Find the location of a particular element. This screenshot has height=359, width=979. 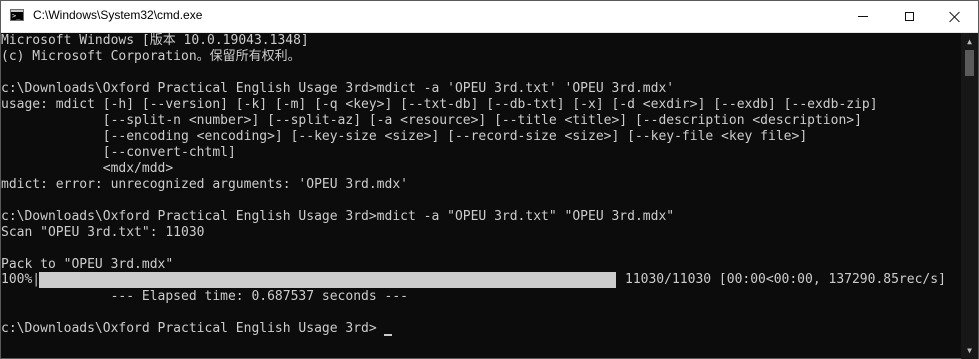

elapsed-time: --- Elapsed time: 0.687537 seconds --- is located at coordinates (204, 296).